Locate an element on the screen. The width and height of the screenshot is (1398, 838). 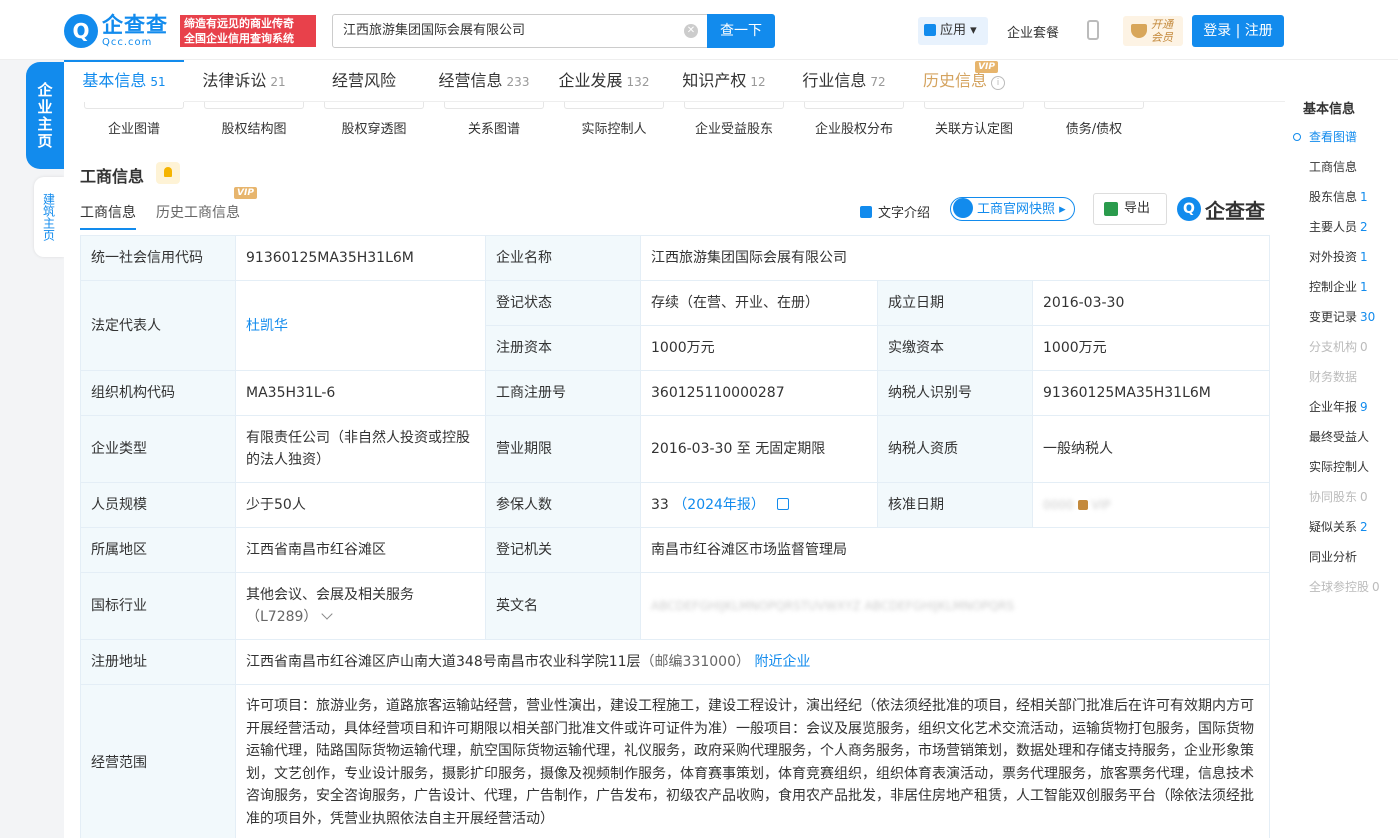
chevron-down-icon is located at coordinates (327, 614).